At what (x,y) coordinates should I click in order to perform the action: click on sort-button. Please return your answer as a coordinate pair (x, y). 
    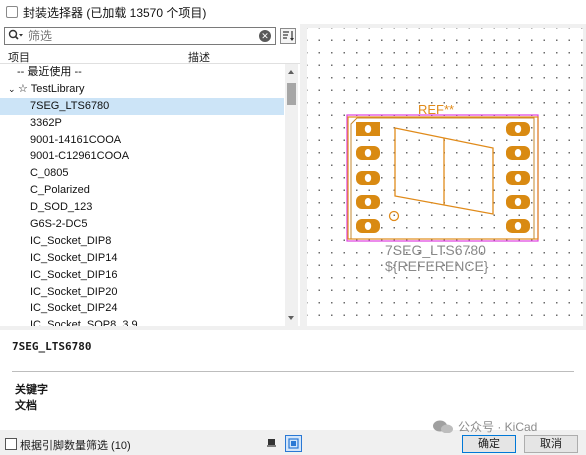
    Looking at the image, I should click on (288, 36).